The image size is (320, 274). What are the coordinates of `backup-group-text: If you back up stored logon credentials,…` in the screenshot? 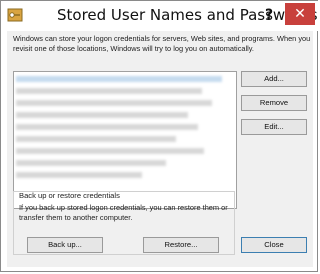 It's located at (123, 212).